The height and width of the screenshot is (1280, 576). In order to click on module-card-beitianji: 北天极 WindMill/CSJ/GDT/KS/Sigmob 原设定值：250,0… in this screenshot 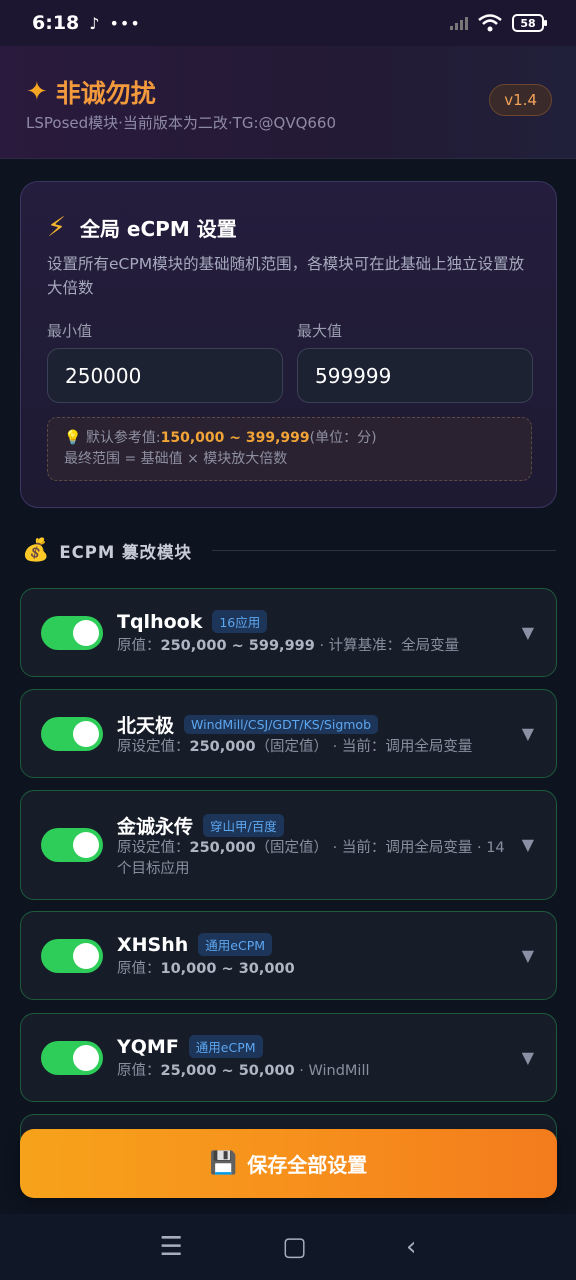, I will do `click(288, 733)`.